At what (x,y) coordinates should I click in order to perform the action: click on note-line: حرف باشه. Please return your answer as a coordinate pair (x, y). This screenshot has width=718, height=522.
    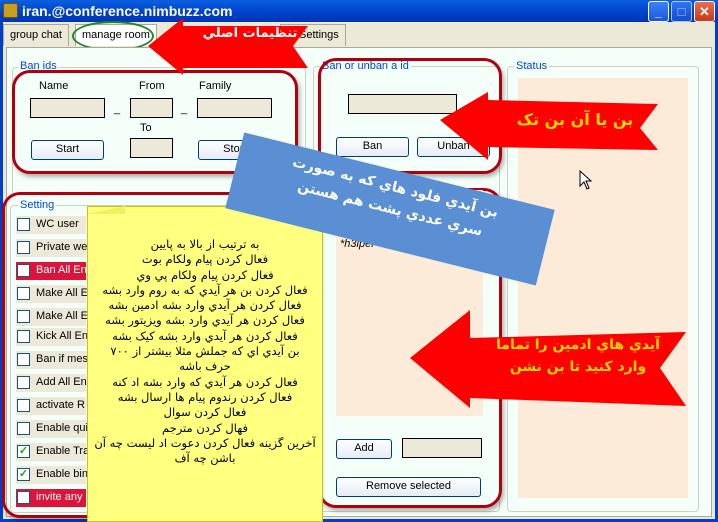
    Looking at the image, I should click on (205, 366).